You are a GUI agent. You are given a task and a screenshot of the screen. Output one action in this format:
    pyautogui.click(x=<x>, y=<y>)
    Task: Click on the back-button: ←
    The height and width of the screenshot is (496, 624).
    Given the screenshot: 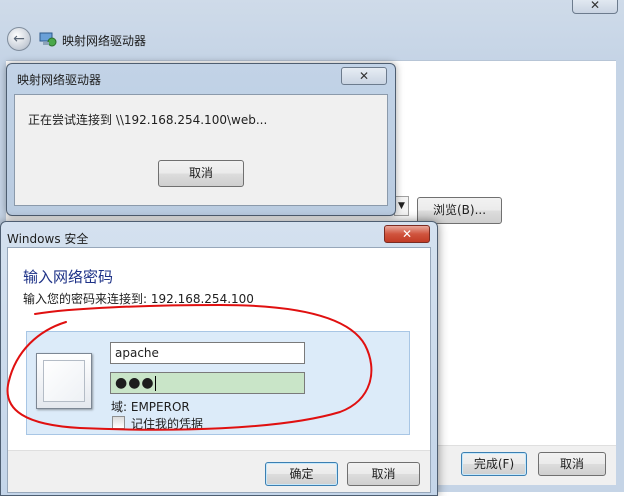 What is the action you would take?
    pyautogui.click(x=19, y=39)
    